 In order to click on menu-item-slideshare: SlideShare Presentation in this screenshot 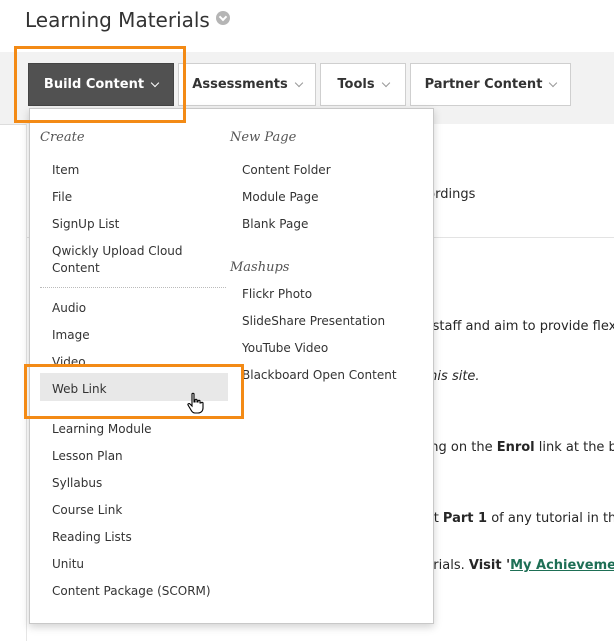, I will do `click(313, 321)`.